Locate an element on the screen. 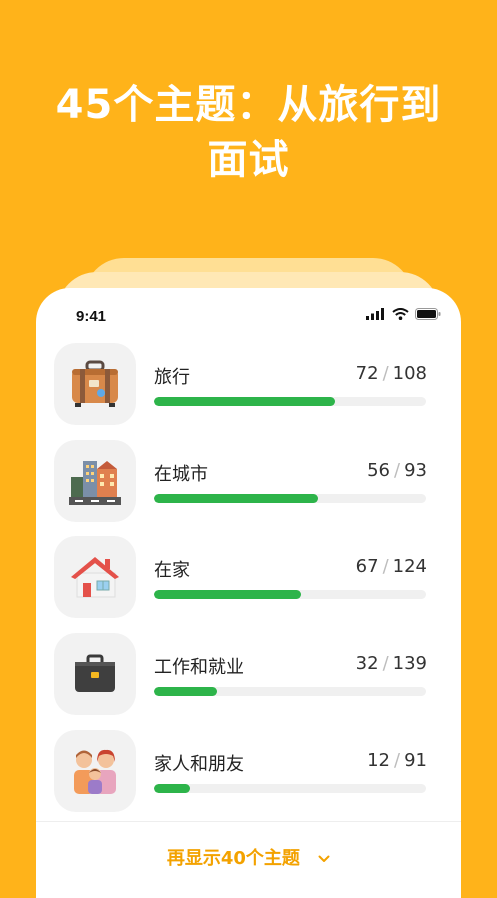 This screenshot has width=497, height=898. topic-label: 家人和朋友 is located at coordinates (199, 764).